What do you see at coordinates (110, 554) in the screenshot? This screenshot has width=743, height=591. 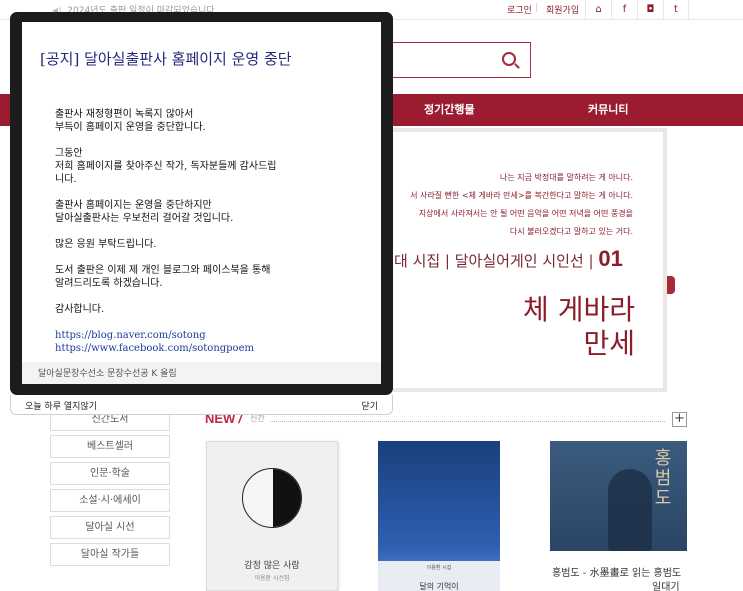 I see `sidebar-item-authors: 달아실 작가들` at bounding box center [110, 554].